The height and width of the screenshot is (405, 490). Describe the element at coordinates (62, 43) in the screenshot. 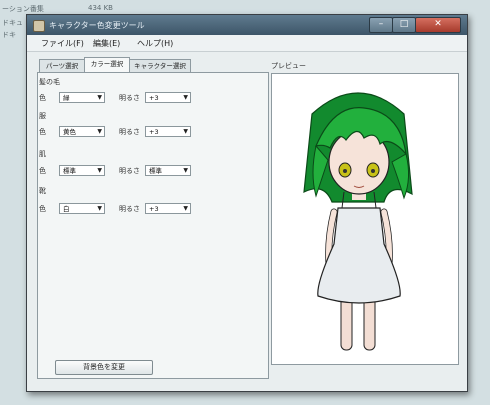

I see `menu-file: ファイル(F)` at that location.